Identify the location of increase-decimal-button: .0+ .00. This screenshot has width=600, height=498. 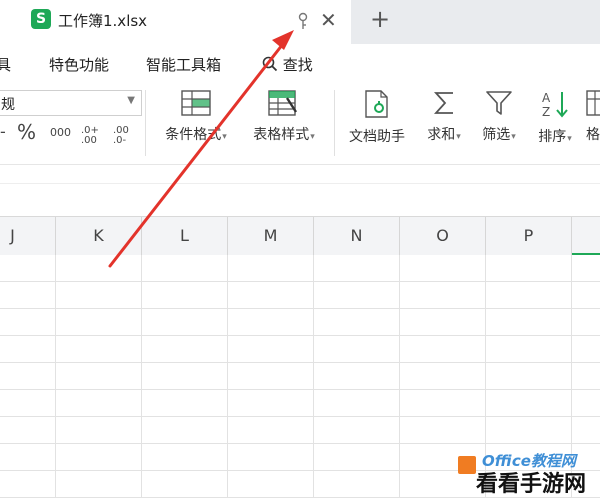
(94, 136).